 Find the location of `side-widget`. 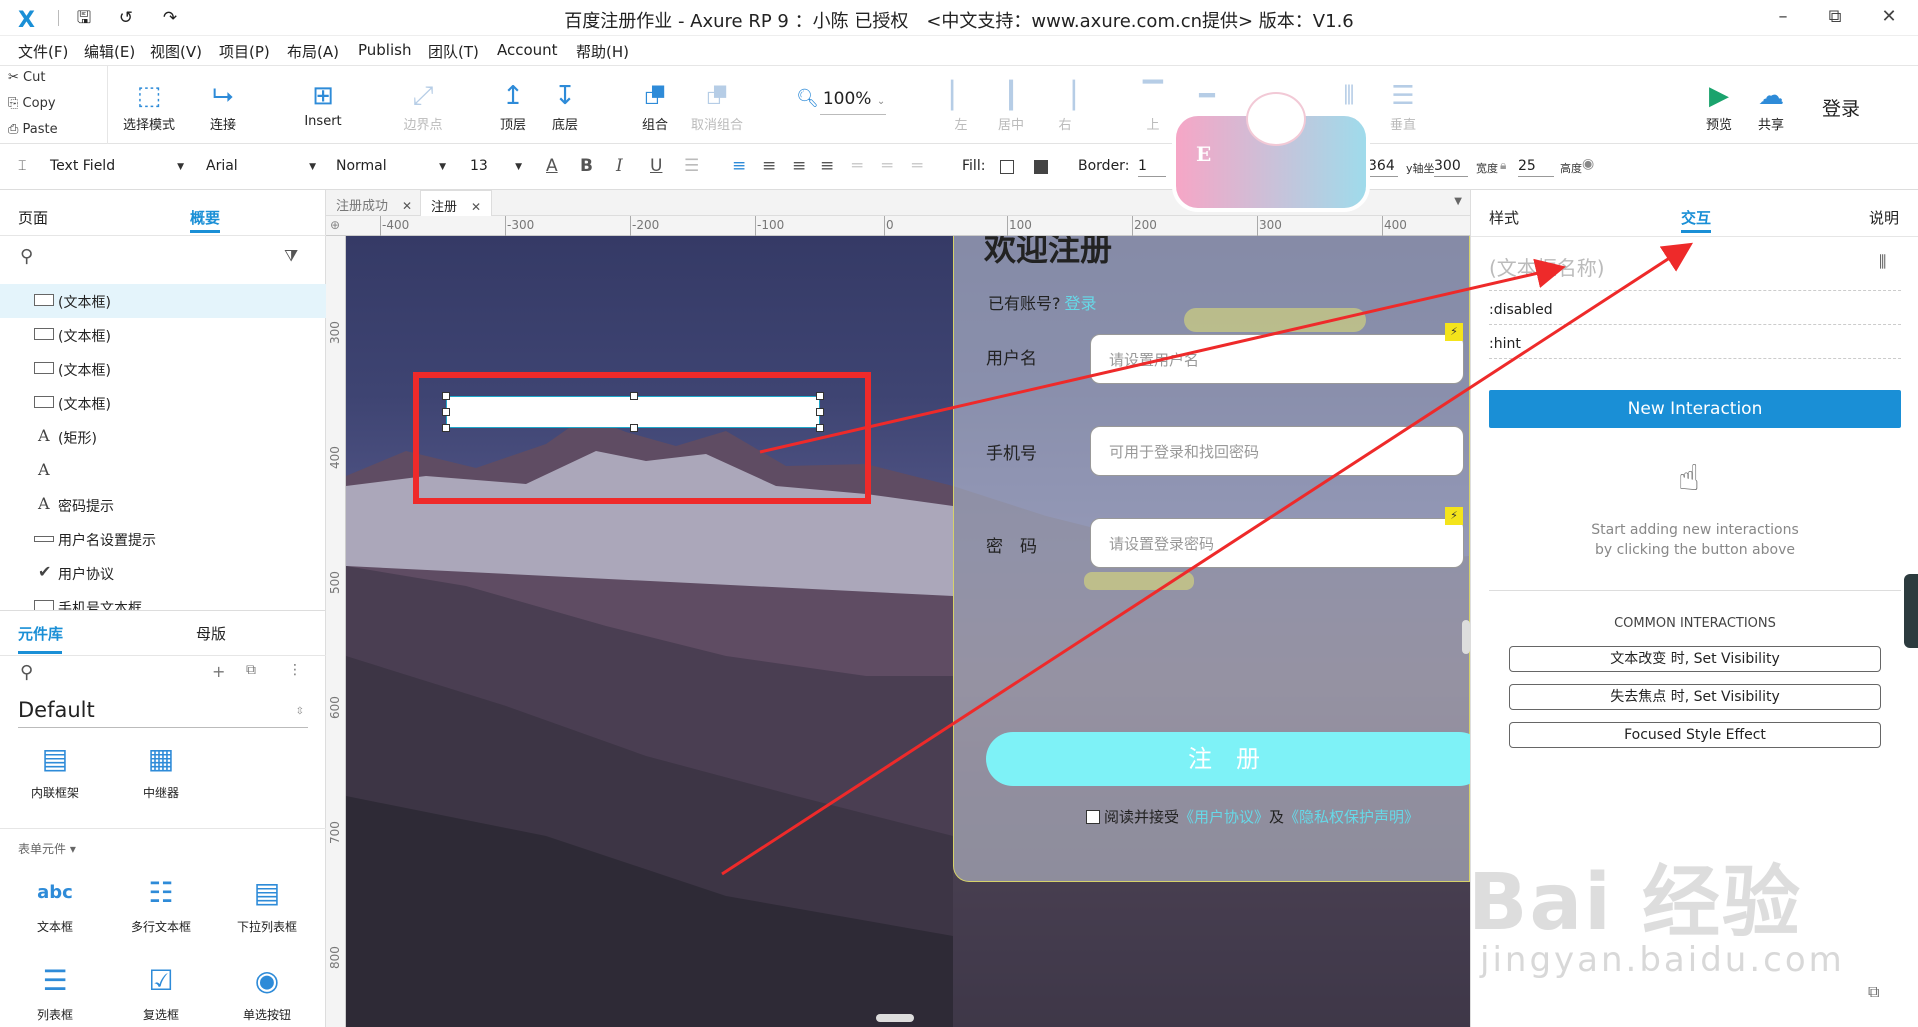

side-widget is located at coordinates (1911, 611).